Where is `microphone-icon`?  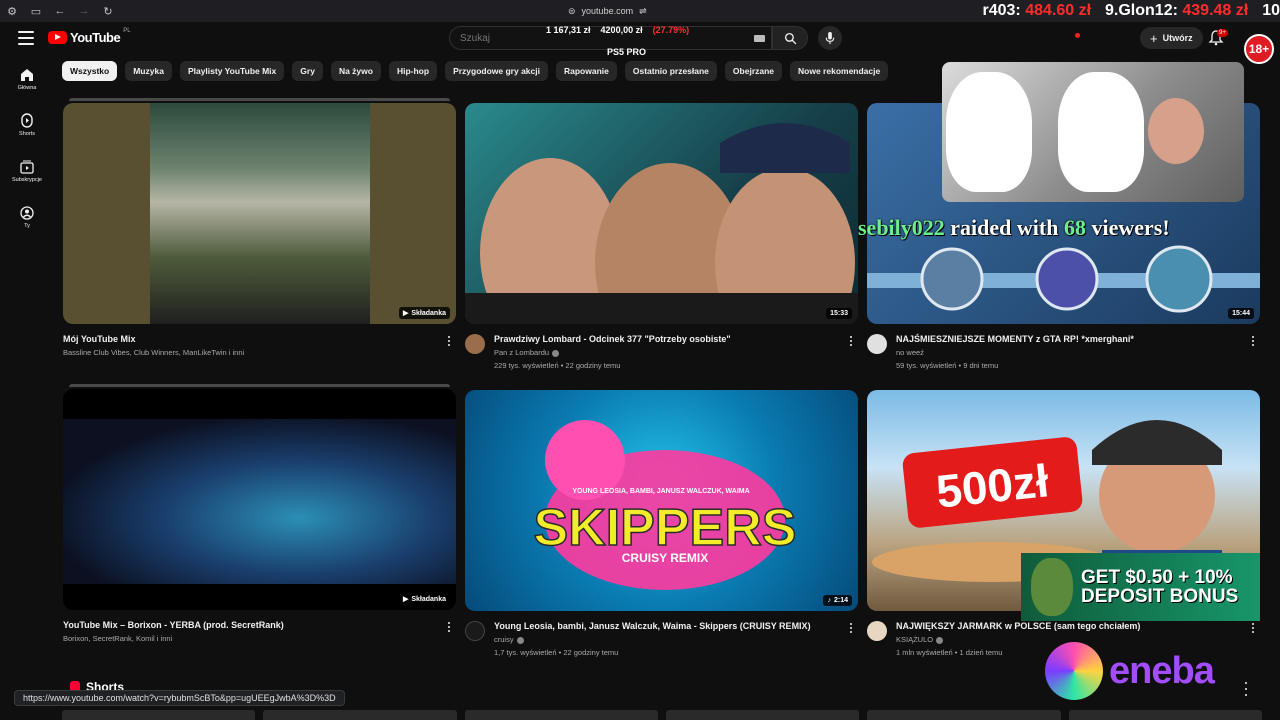 microphone-icon is located at coordinates (830, 37).